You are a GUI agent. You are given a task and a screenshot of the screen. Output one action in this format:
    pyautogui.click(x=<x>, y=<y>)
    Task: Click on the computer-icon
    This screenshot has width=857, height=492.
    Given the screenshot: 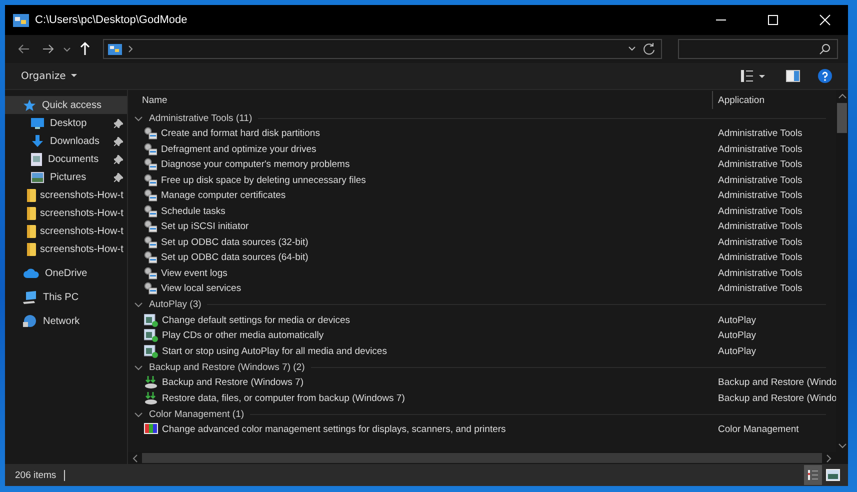 What is the action you would take?
    pyautogui.click(x=30, y=297)
    